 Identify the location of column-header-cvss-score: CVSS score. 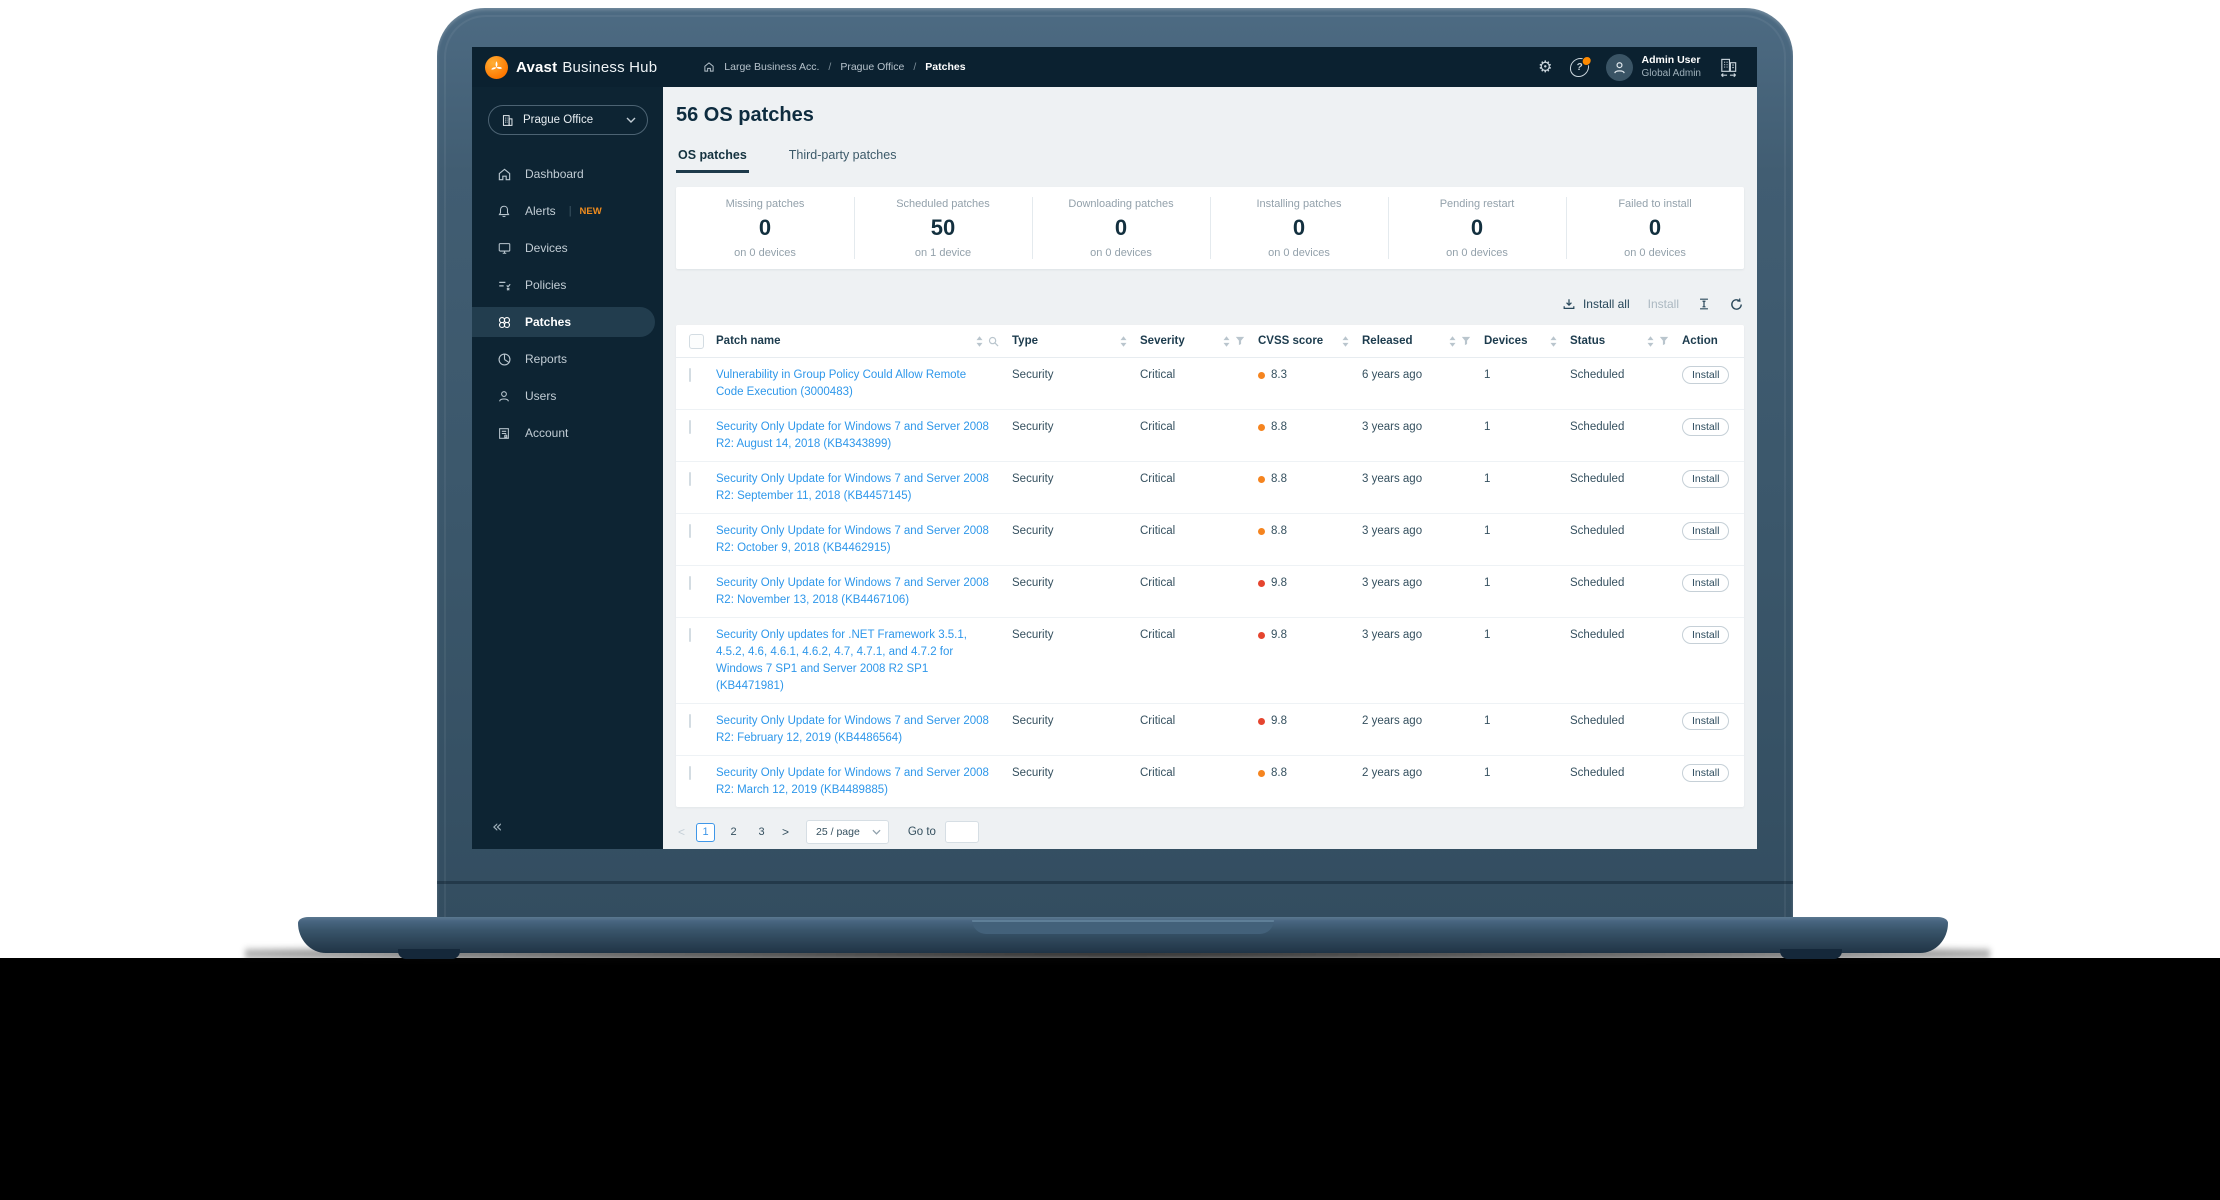
(1310, 341).